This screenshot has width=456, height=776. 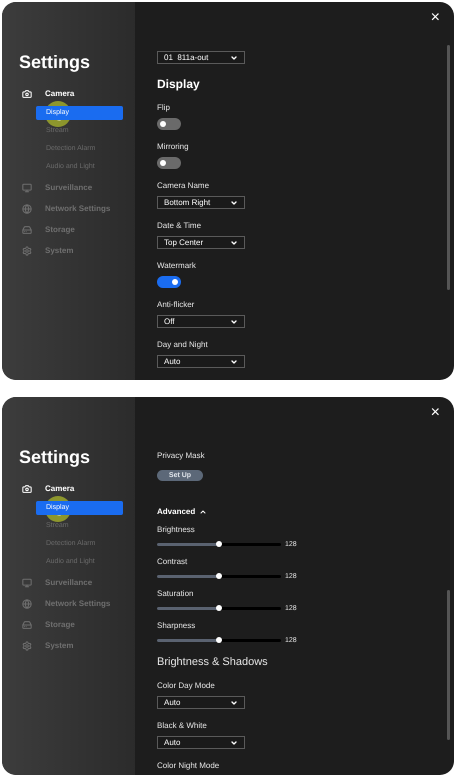 I want to click on field-label: Saturation, so click(x=175, y=594).